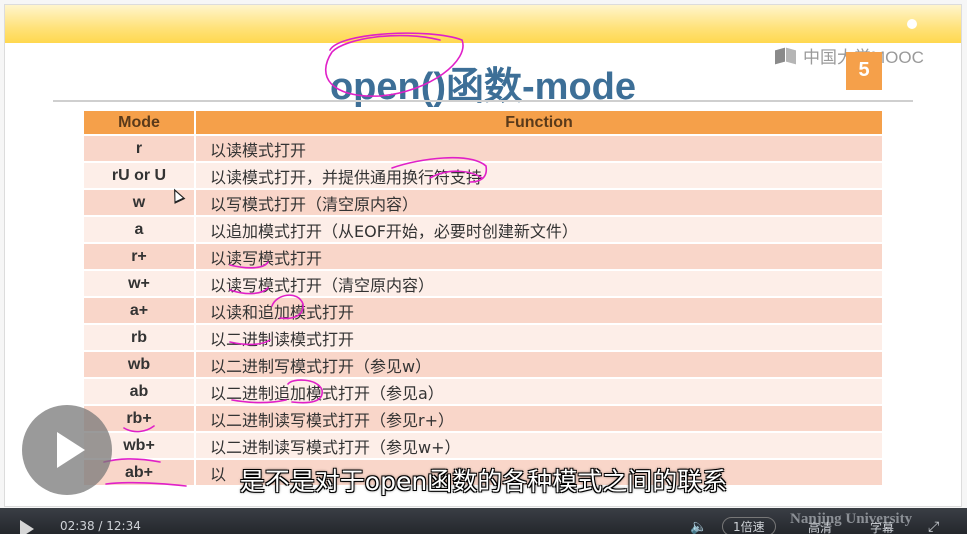 The height and width of the screenshot is (534, 967). Describe the element at coordinates (539, 283) in the screenshot. I see `function-cell: 以读写模式打开（清空原内容）` at that location.